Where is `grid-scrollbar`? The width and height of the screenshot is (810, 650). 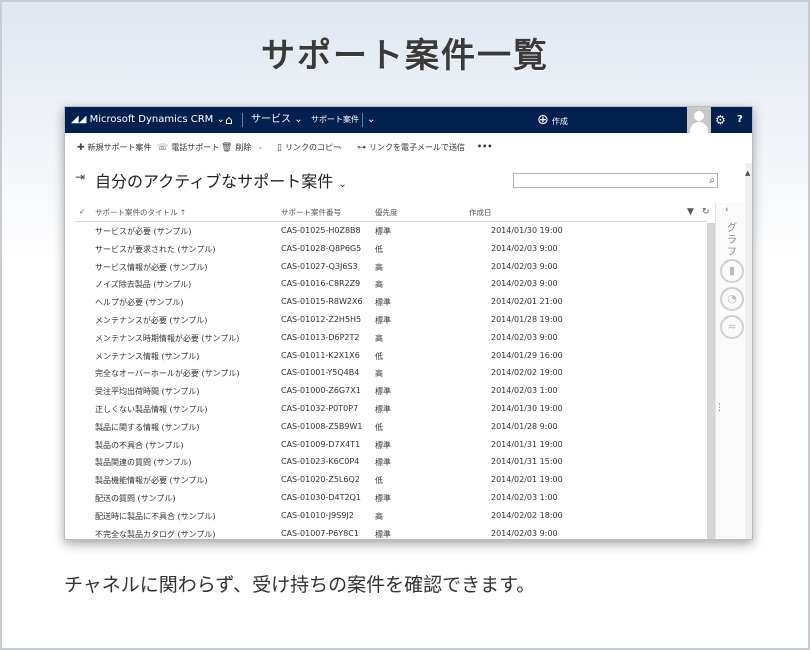 grid-scrollbar is located at coordinates (711, 381).